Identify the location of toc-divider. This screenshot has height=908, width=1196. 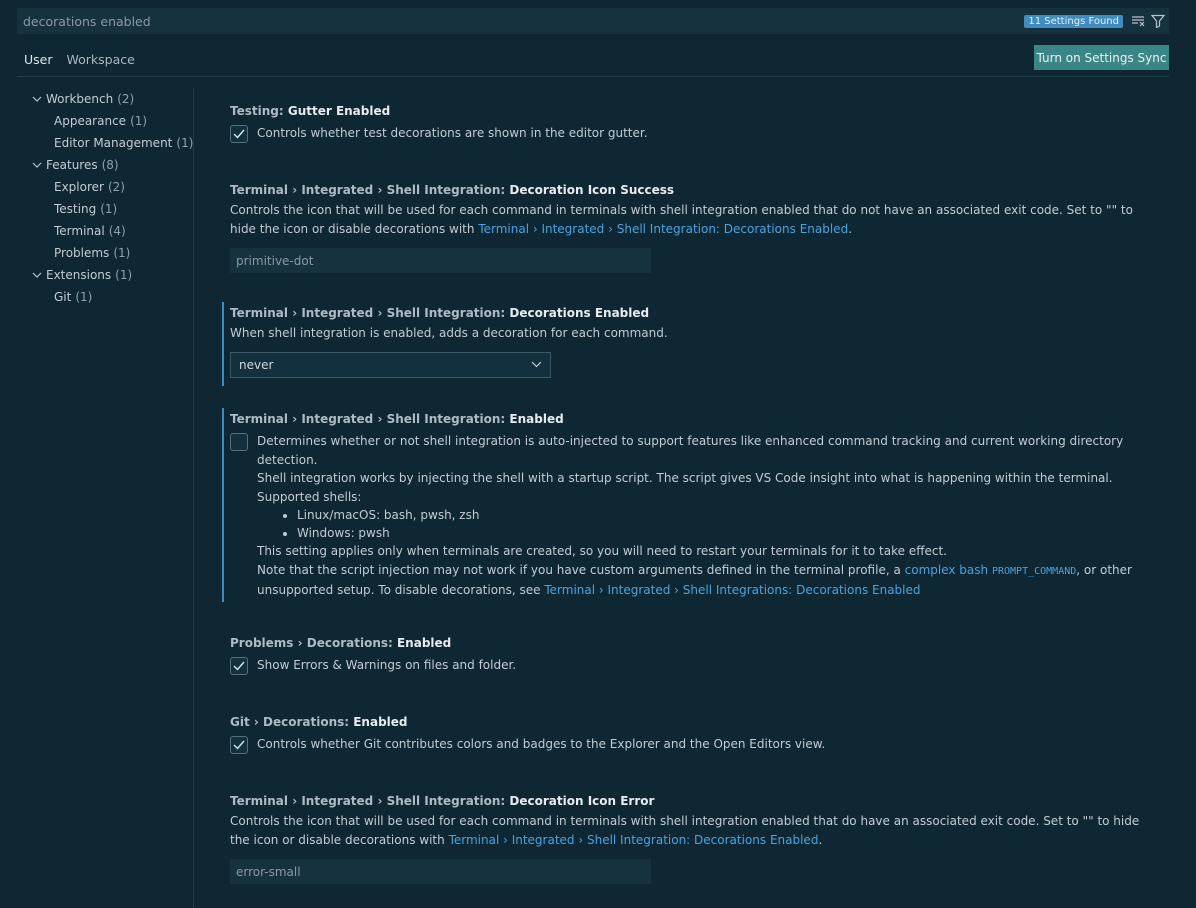
(193, 498).